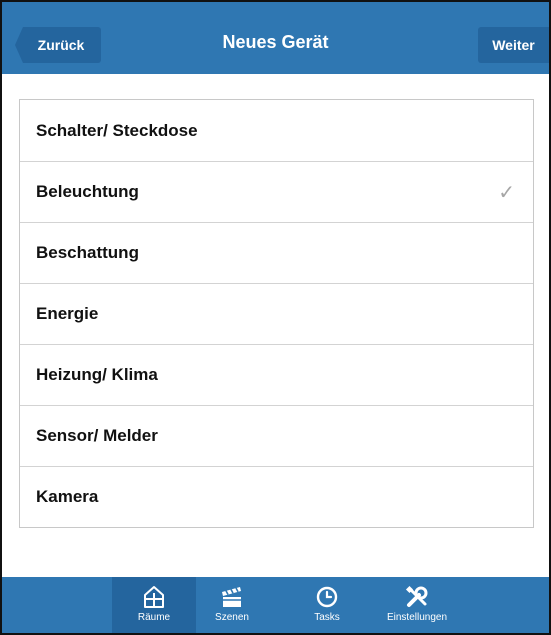 Image resolution: width=551 pixels, height=635 pixels. I want to click on page-title: Neues Gerät, so click(275, 42).